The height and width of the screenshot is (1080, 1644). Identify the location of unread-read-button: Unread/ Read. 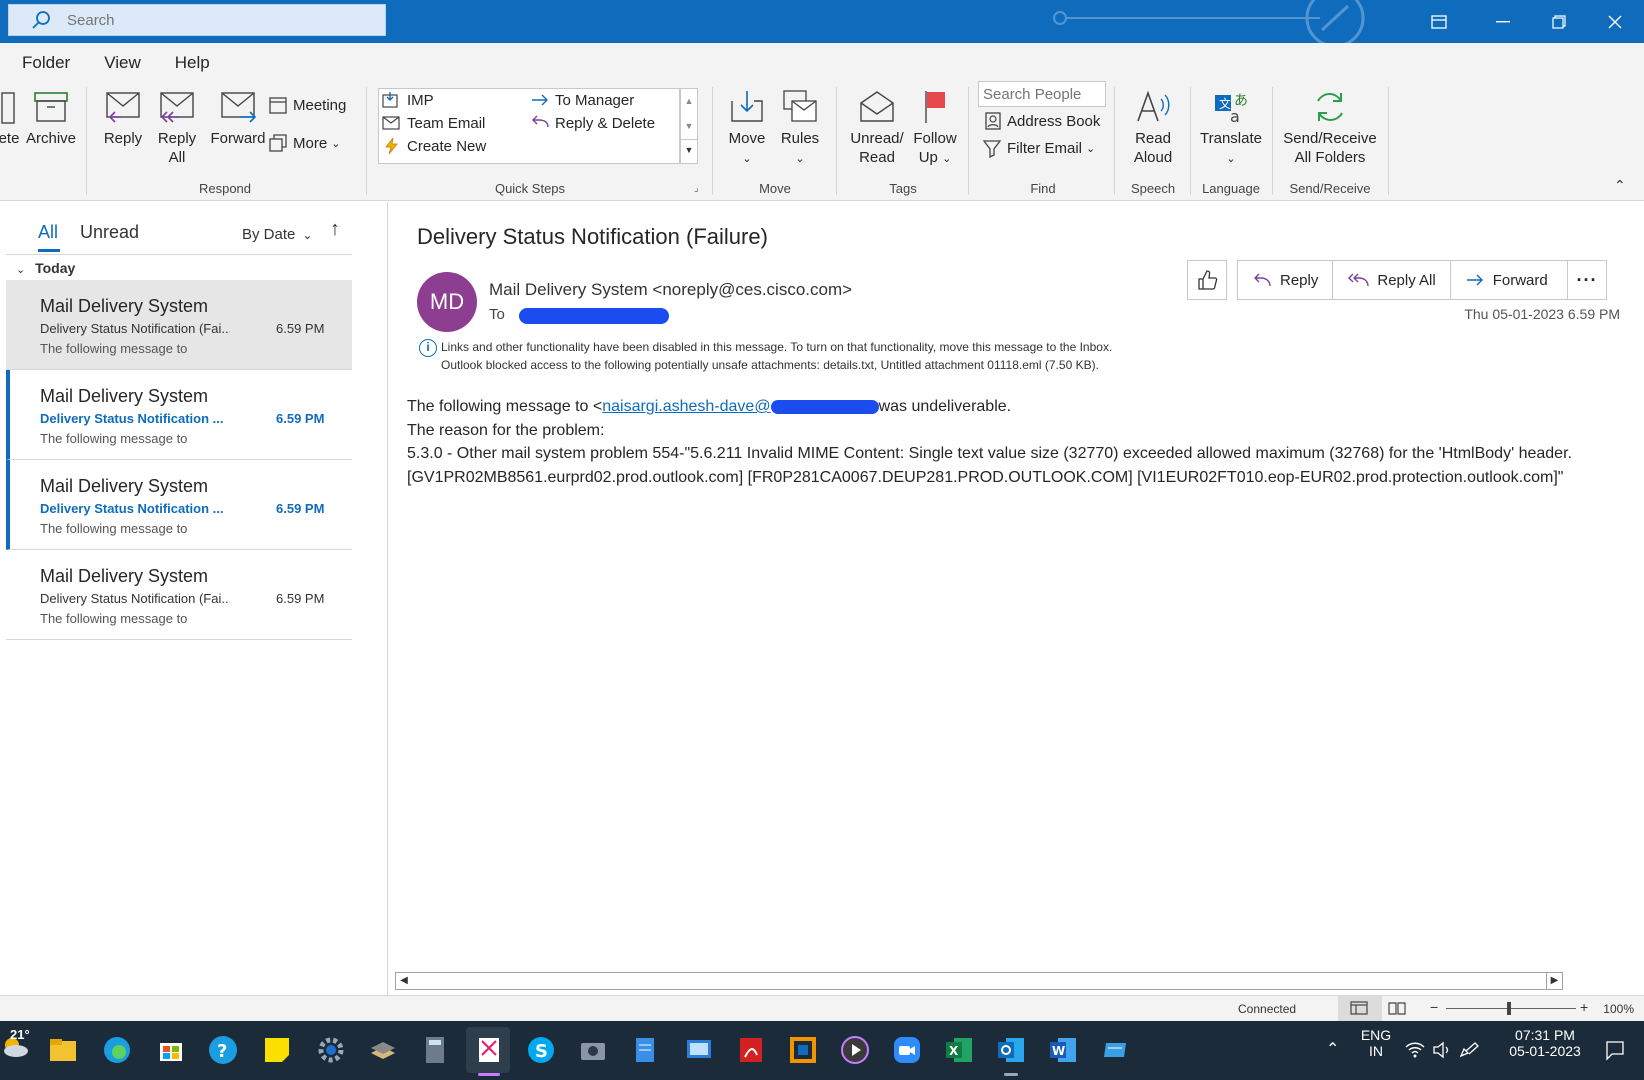
(877, 128).